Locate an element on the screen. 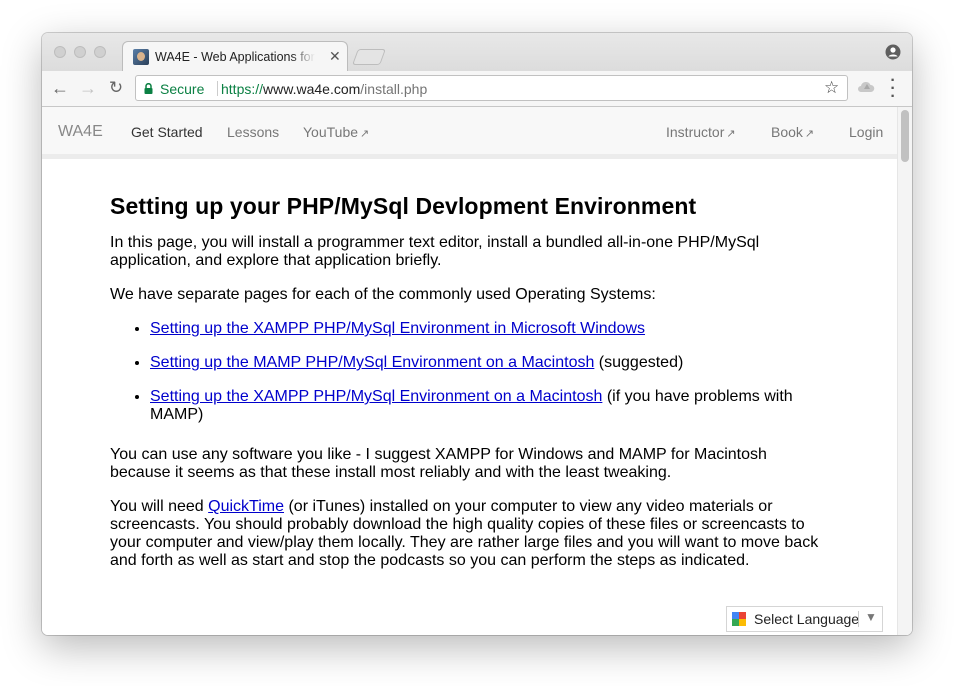 This screenshot has width=954, height=686. google-translate-icon is located at coordinates (739, 619).